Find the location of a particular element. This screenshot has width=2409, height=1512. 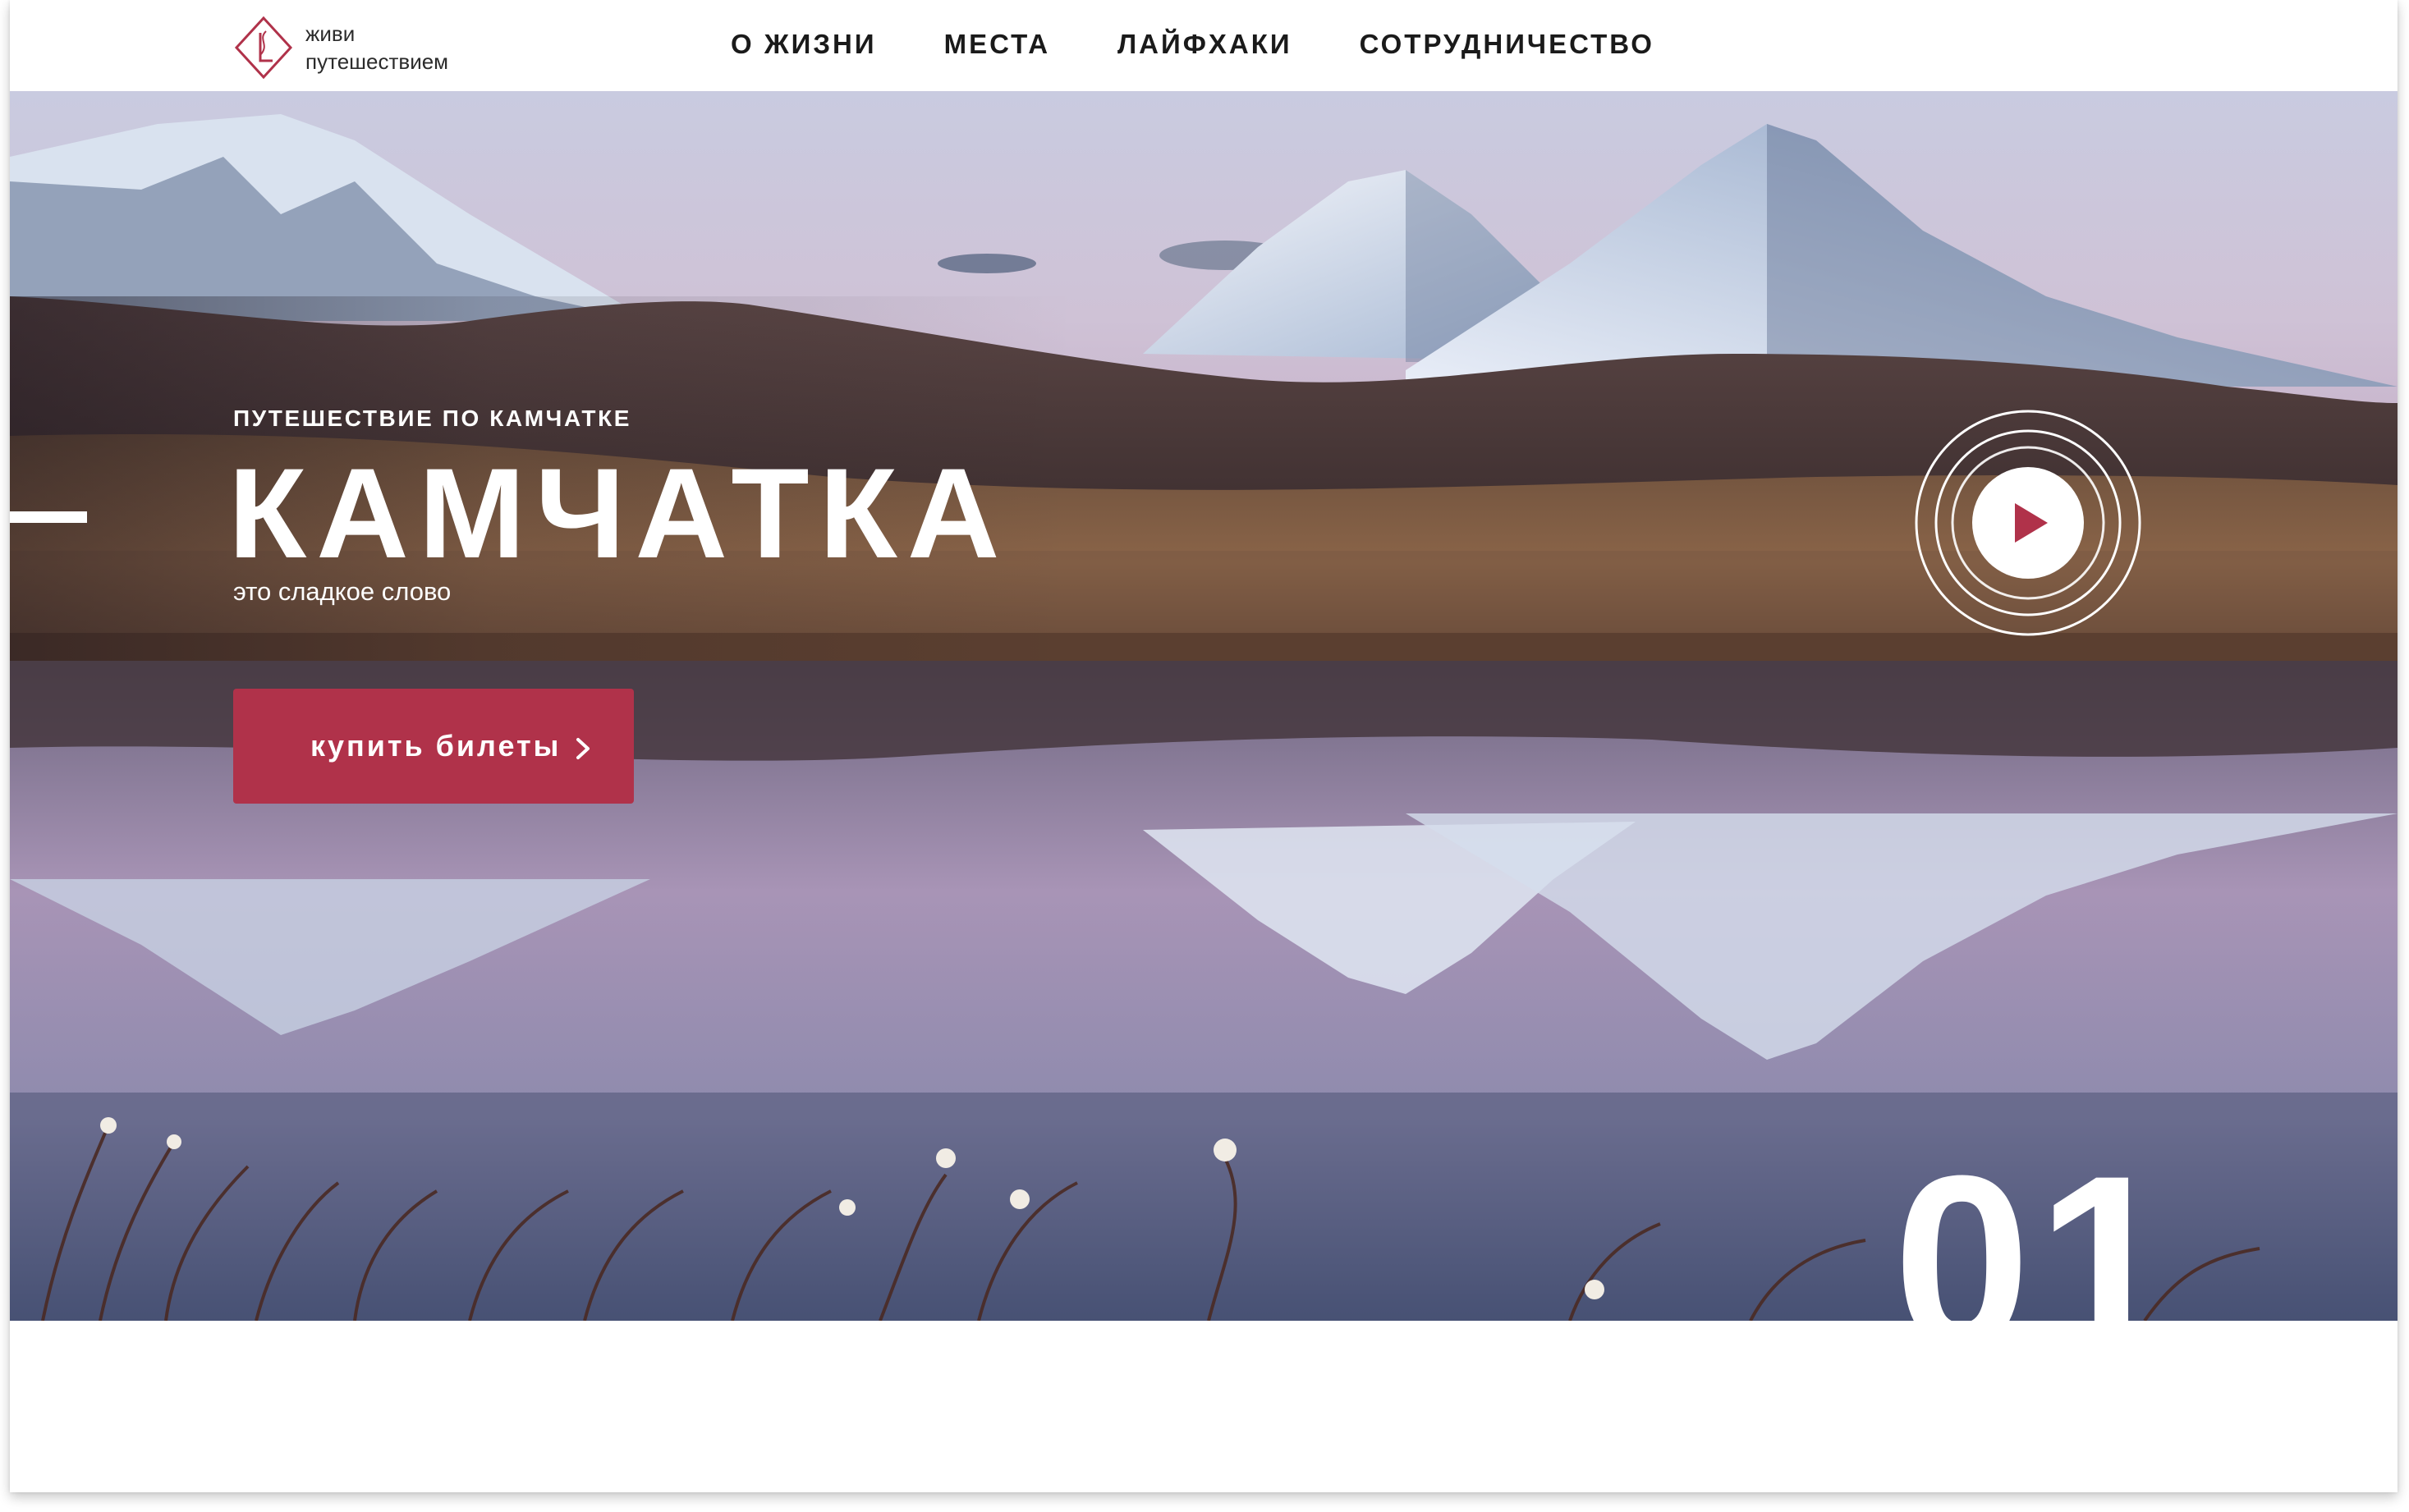

hero-eyebrow: ПУТЕШЕСТВИЕ ПО КАМЧАТКЕ is located at coordinates (432, 418).